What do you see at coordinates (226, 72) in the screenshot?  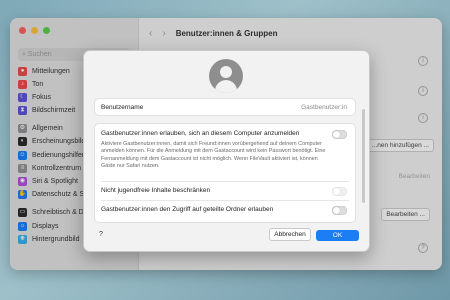 I see `user-head-icon` at bounding box center [226, 72].